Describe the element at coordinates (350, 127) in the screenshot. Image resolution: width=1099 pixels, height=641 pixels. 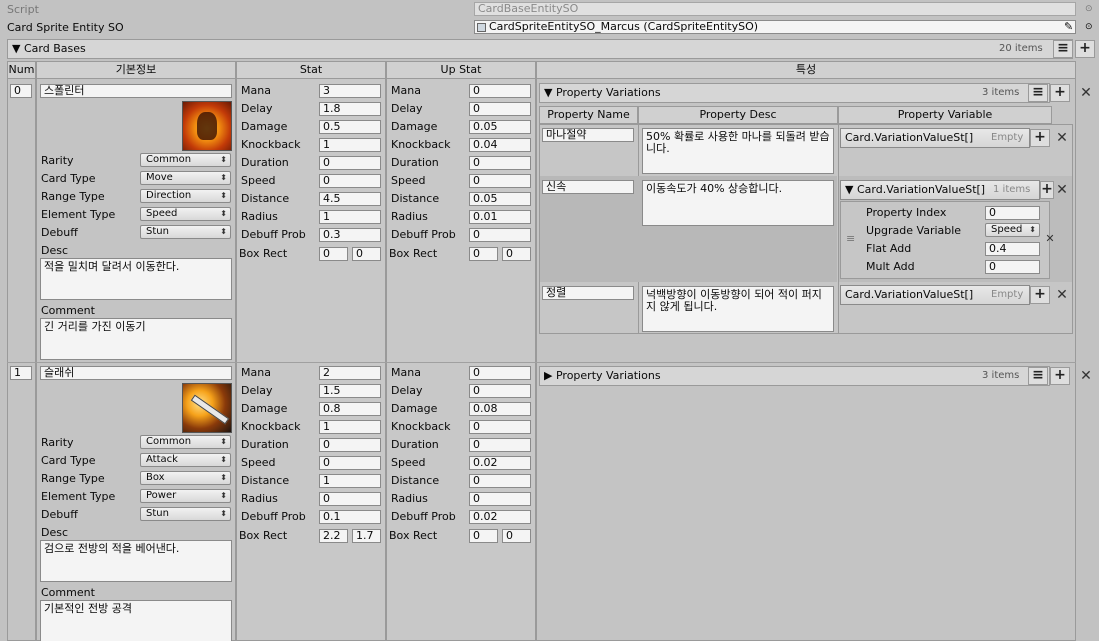
I see `stat-field: 0.5` at that location.